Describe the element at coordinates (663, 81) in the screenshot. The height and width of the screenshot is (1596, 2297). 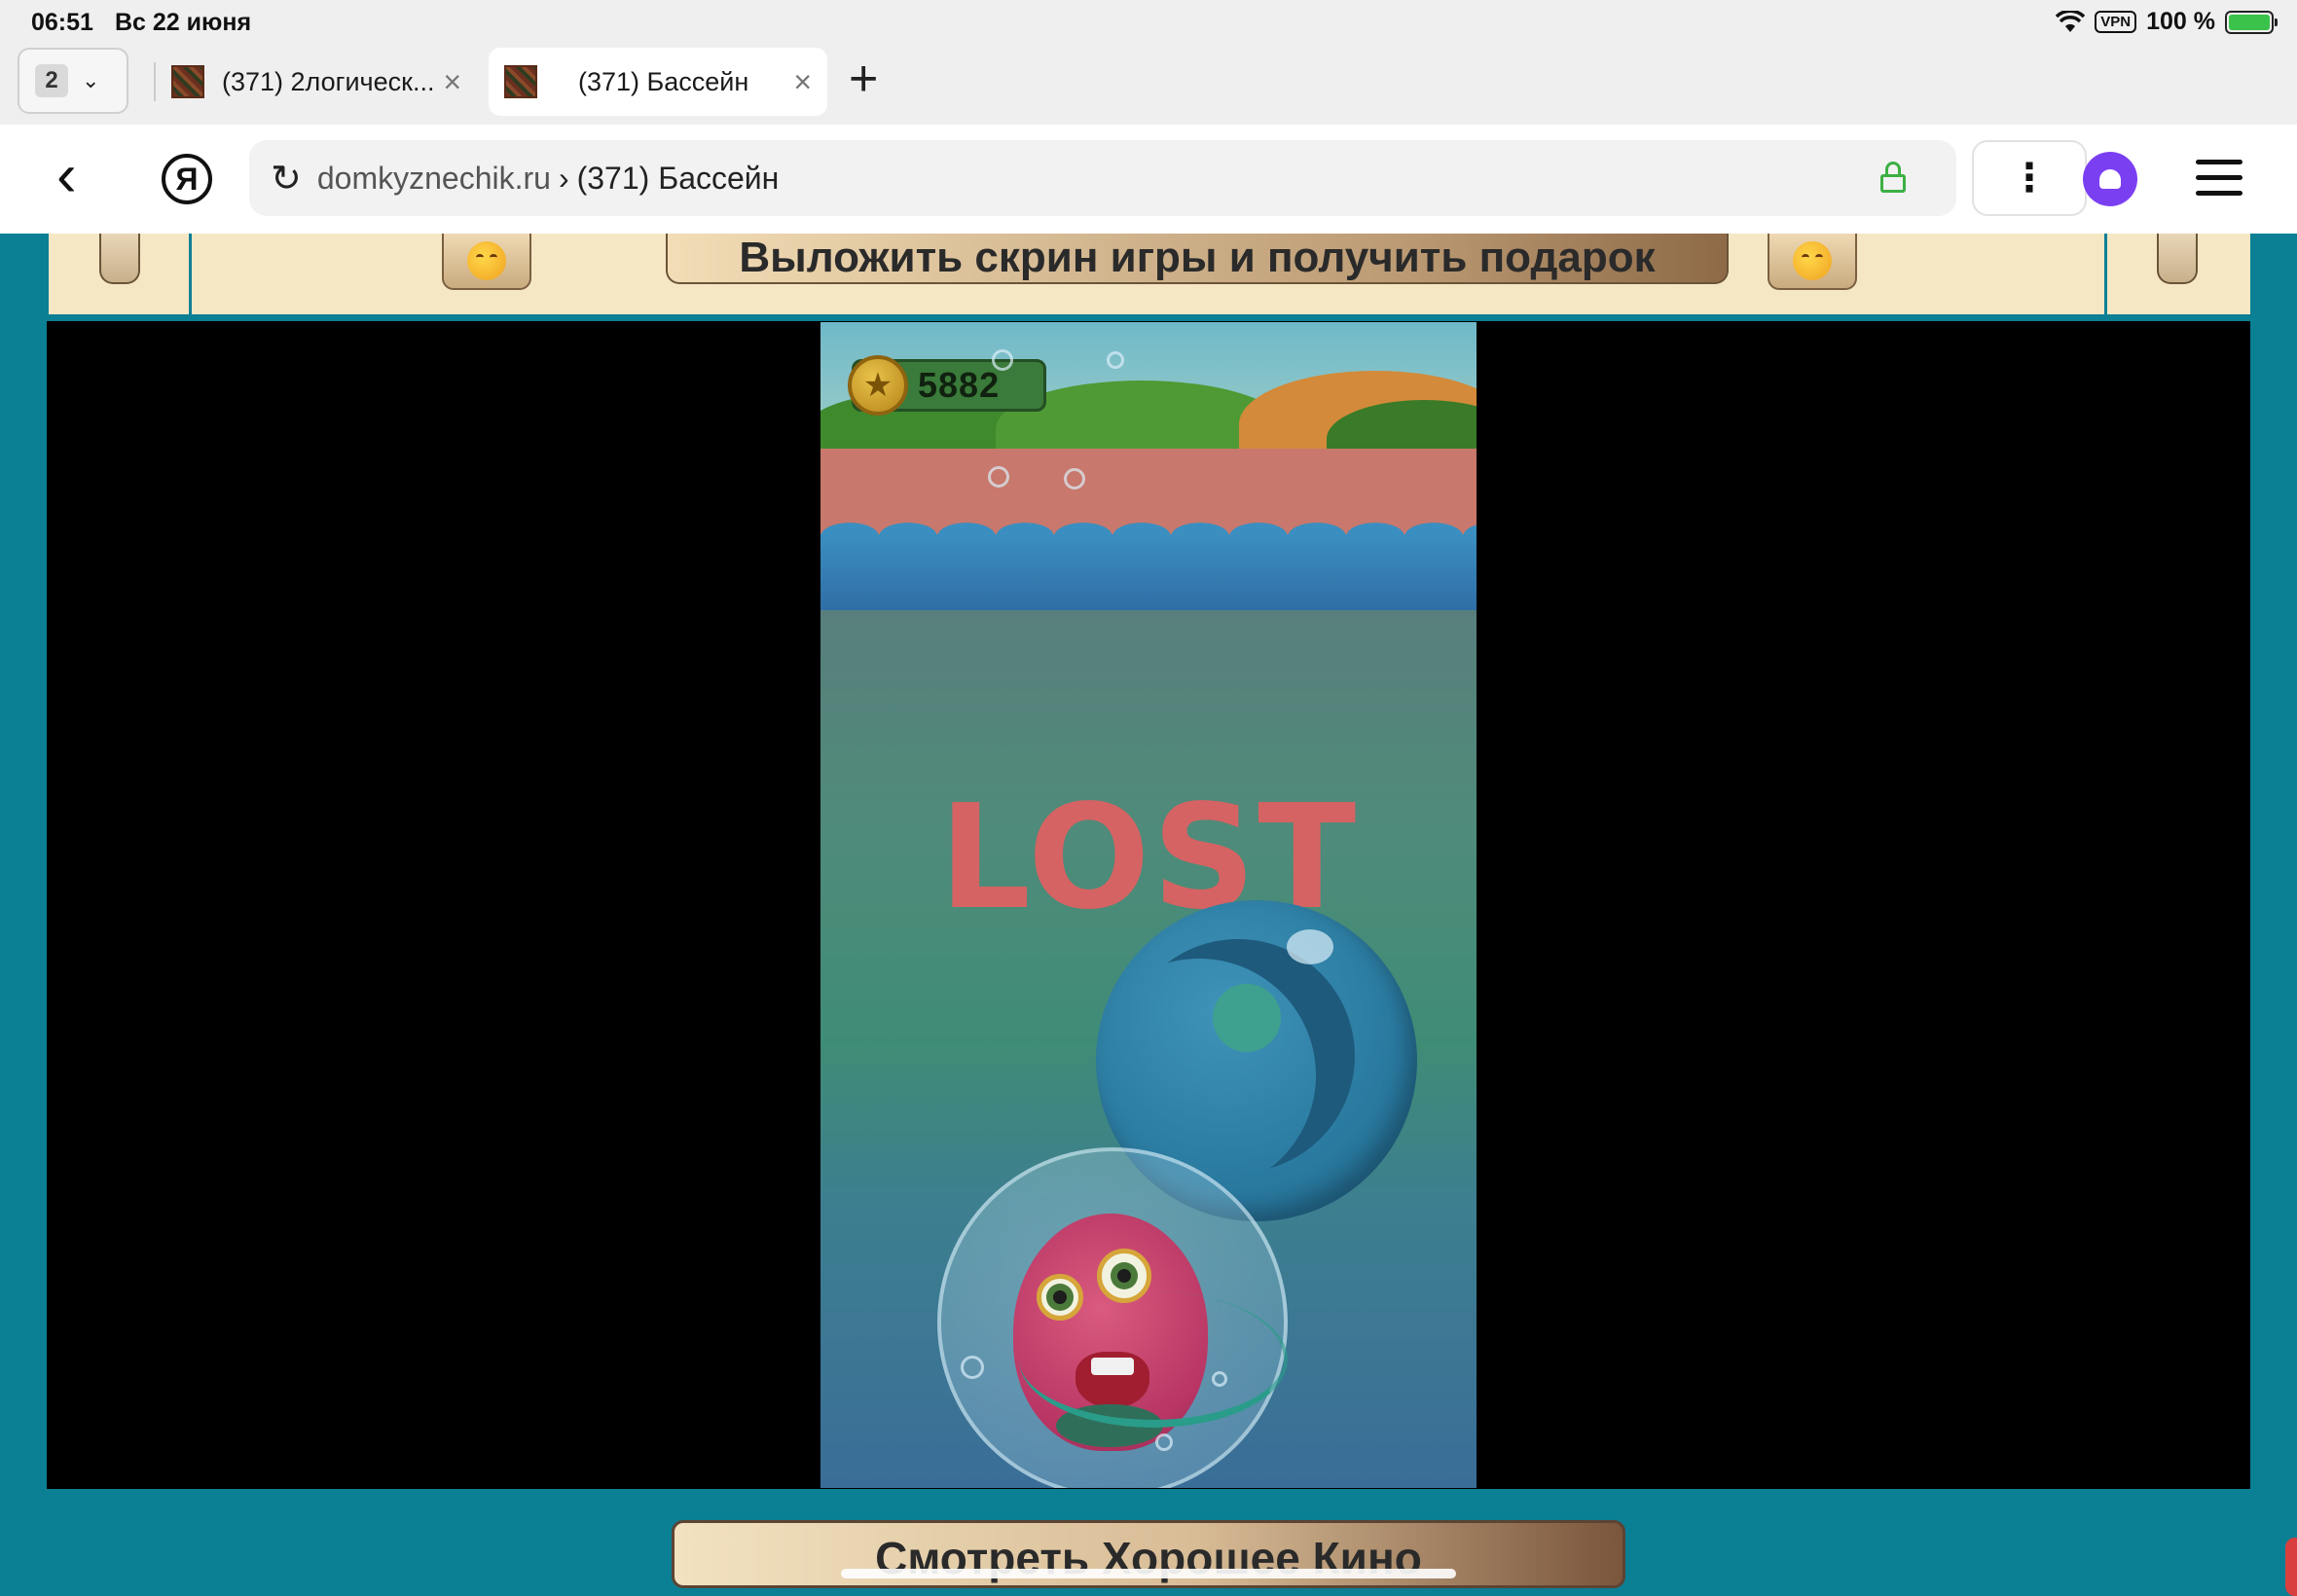
I see `tab-label: (371) Бассейн` at that location.